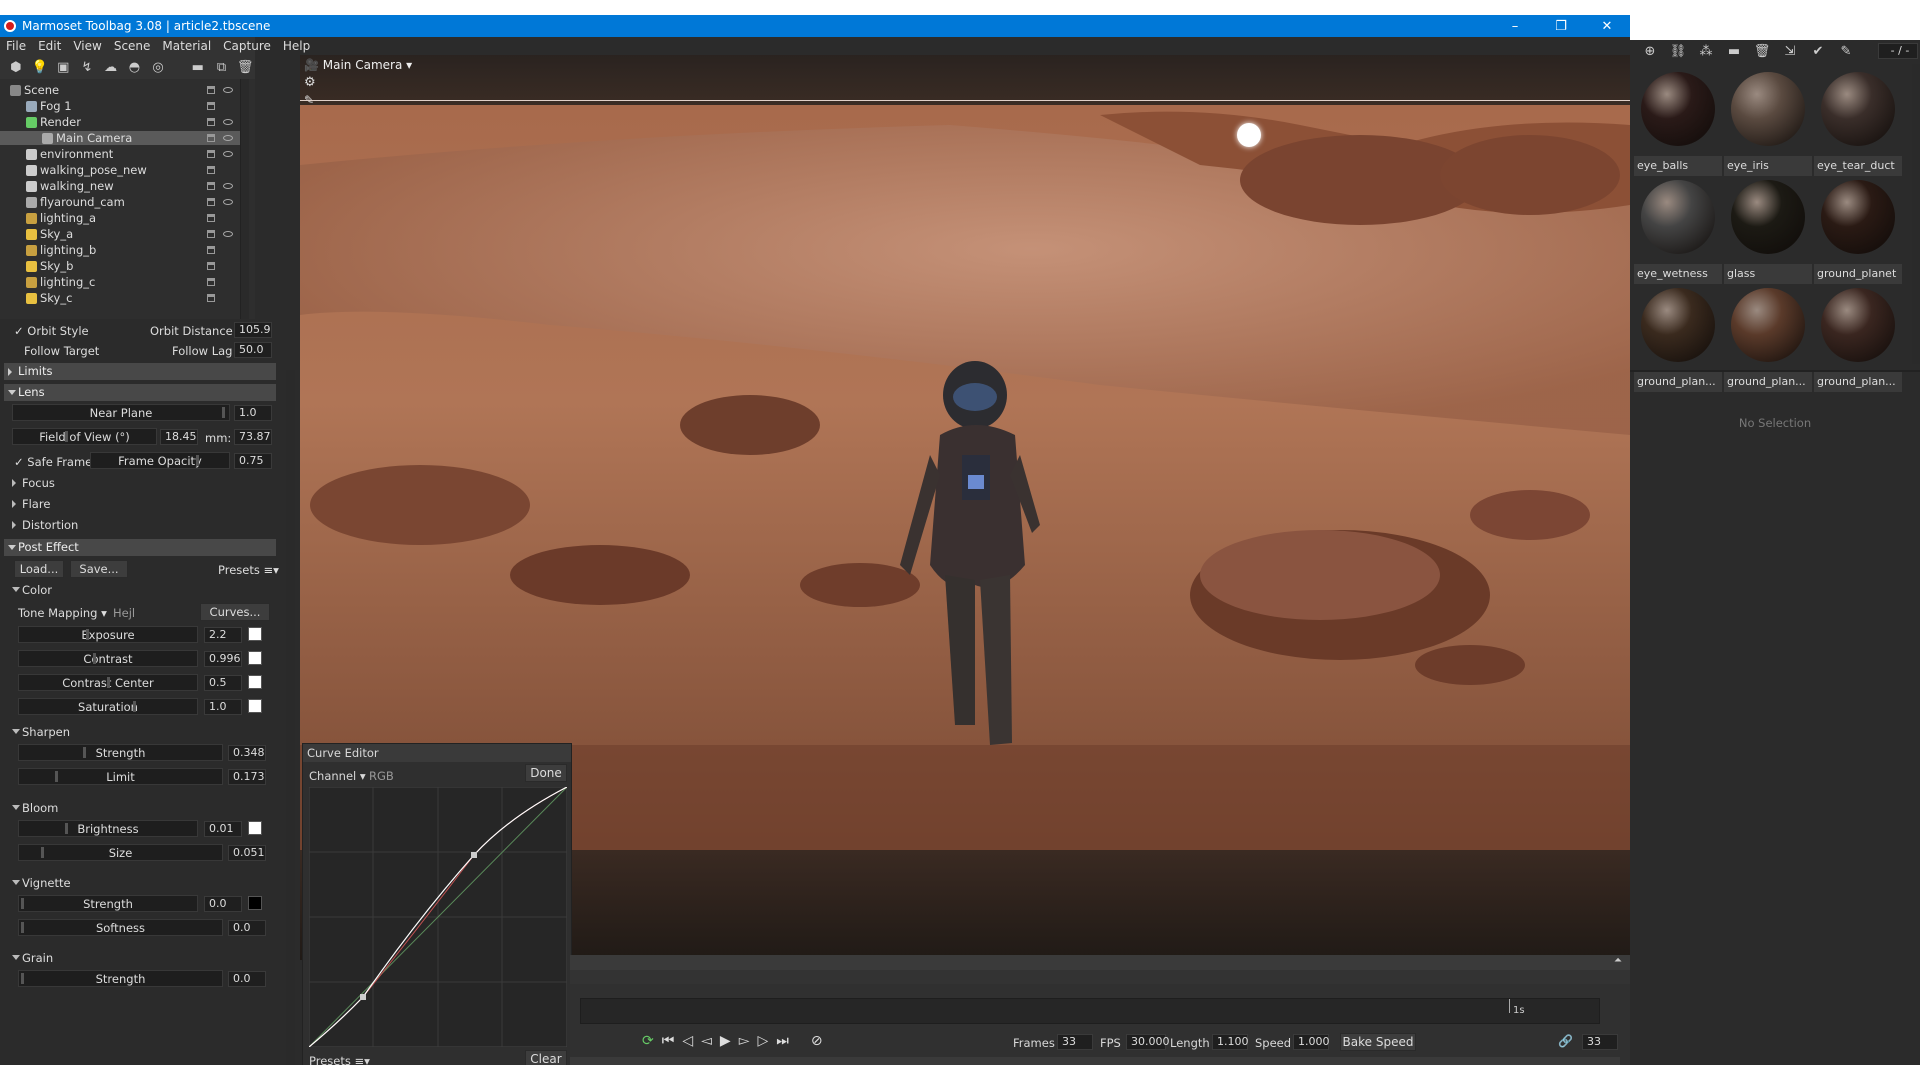 The height and width of the screenshot is (1080, 1920). What do you see at coordinates (119, 590) in the screenshot?
I see `color-subsection: Color` at bounding box center [119, 590].